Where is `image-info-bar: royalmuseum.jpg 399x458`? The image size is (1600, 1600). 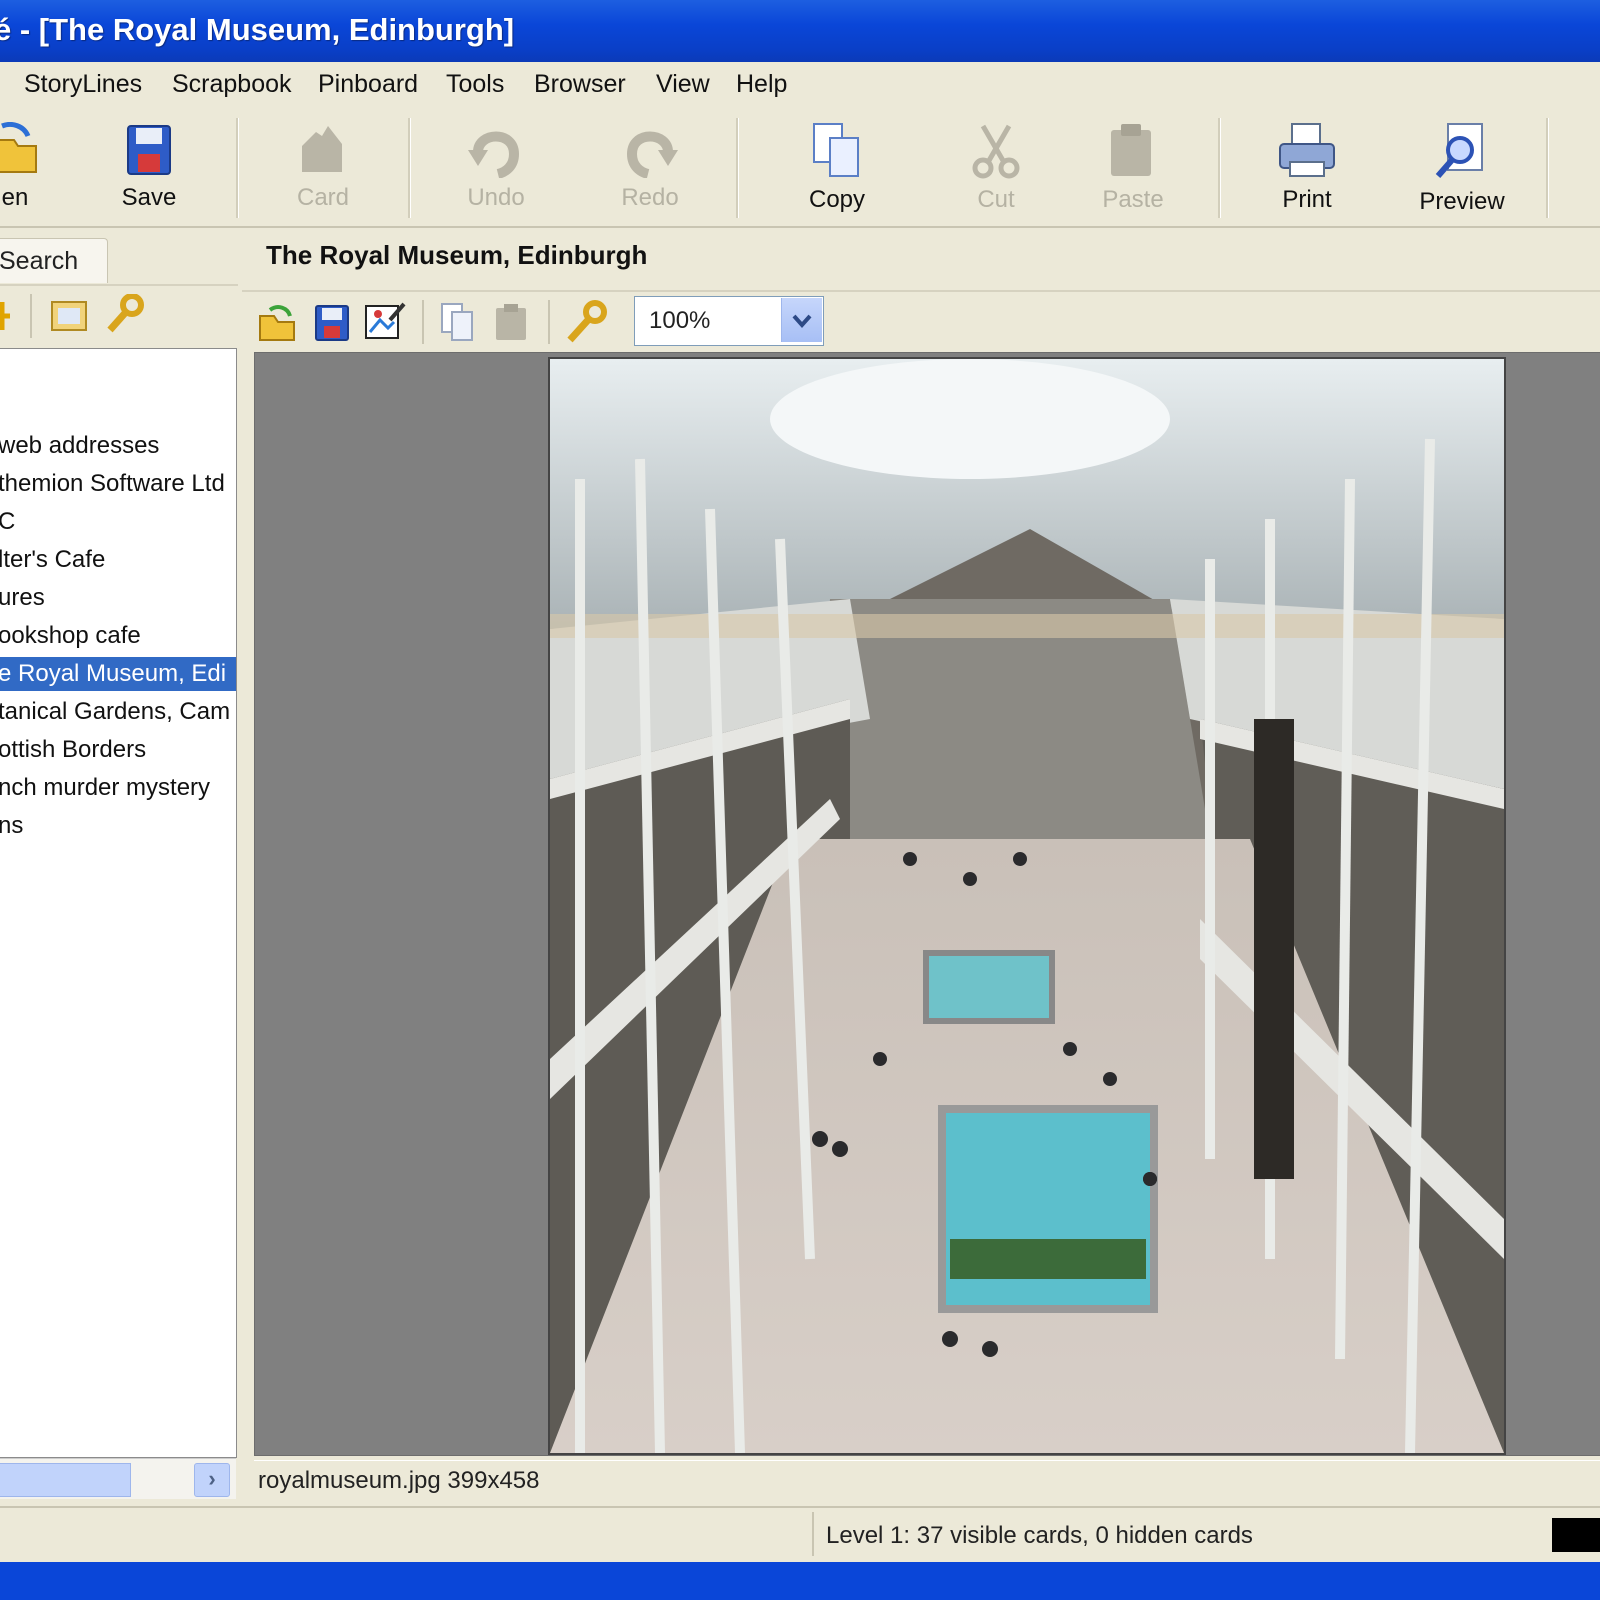 image-info-bar: royalmuseum.jpg 399x458 is located at coordinates (927, 1480).